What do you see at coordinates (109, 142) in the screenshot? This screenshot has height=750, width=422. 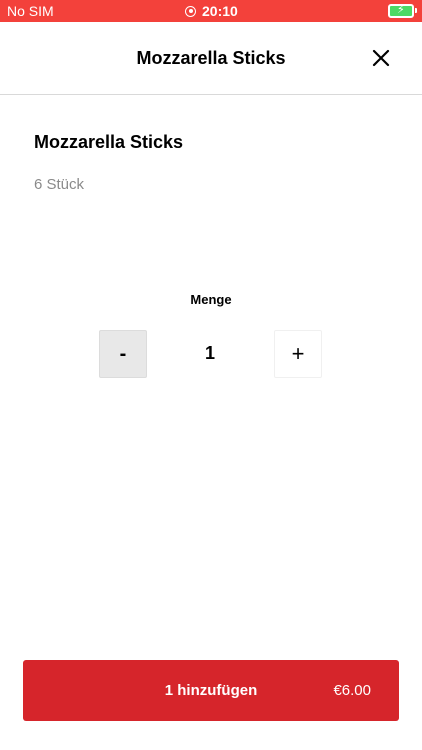 I see `item-name: Mozzarella Sticks` at bounding box center [109, 142].